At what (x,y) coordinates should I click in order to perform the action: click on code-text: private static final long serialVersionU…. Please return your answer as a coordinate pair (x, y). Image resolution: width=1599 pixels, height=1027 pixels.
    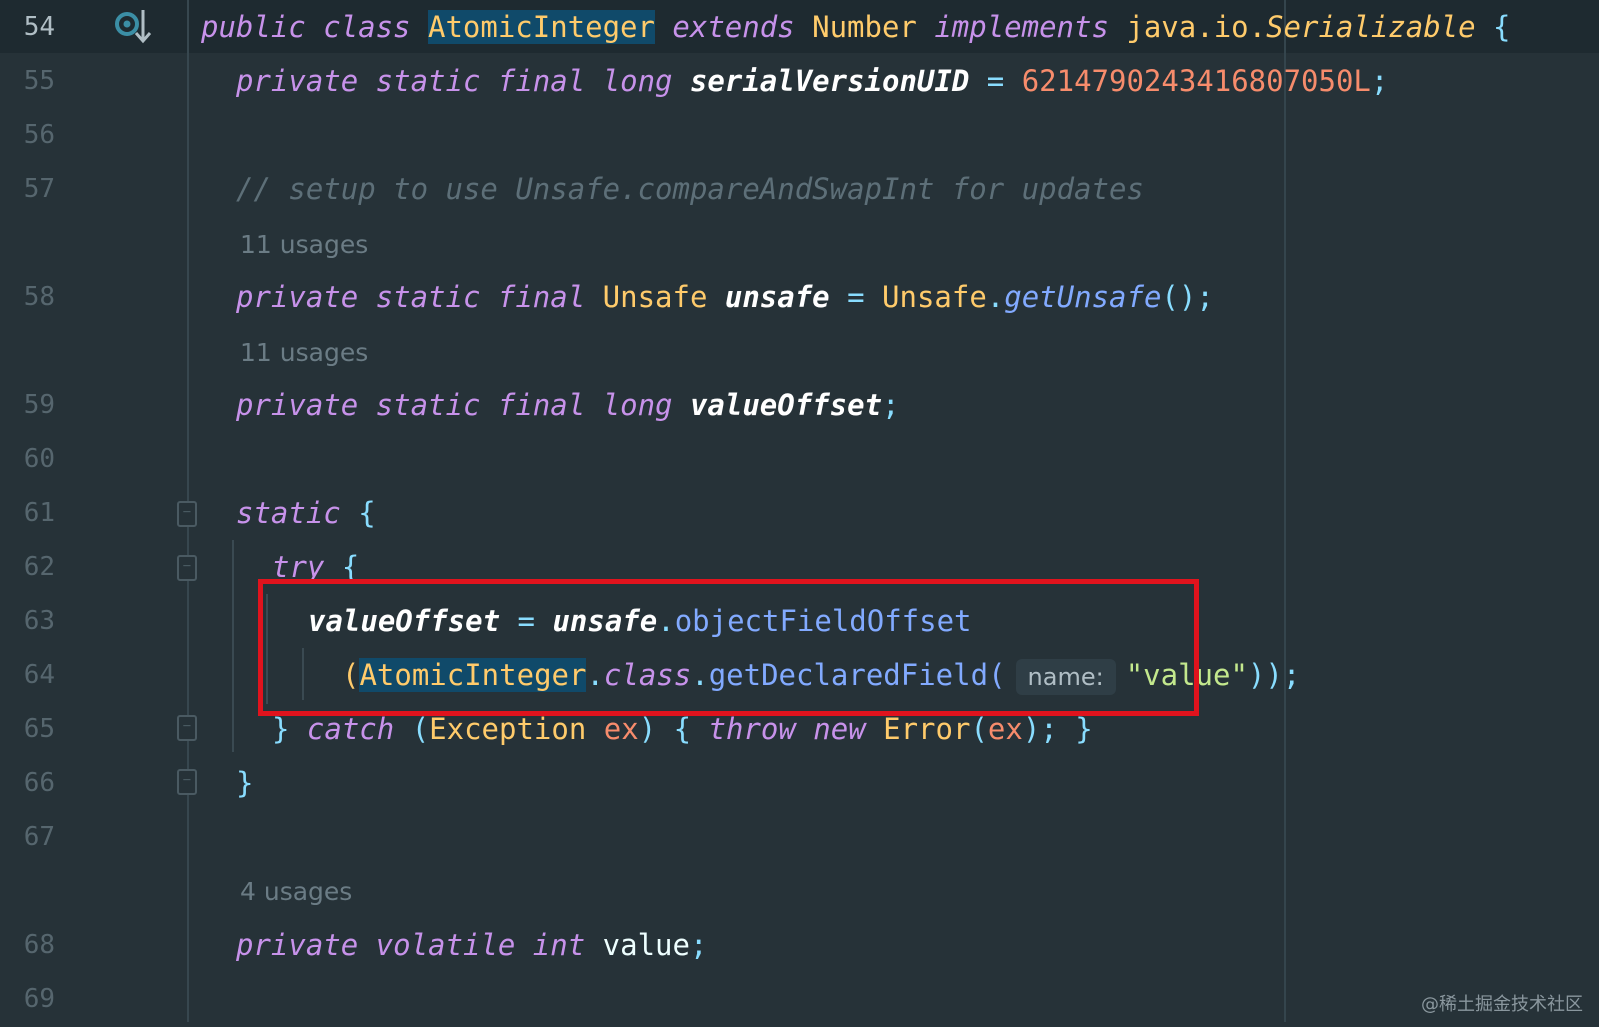
    Looking at the image, I should click on (812, 81).